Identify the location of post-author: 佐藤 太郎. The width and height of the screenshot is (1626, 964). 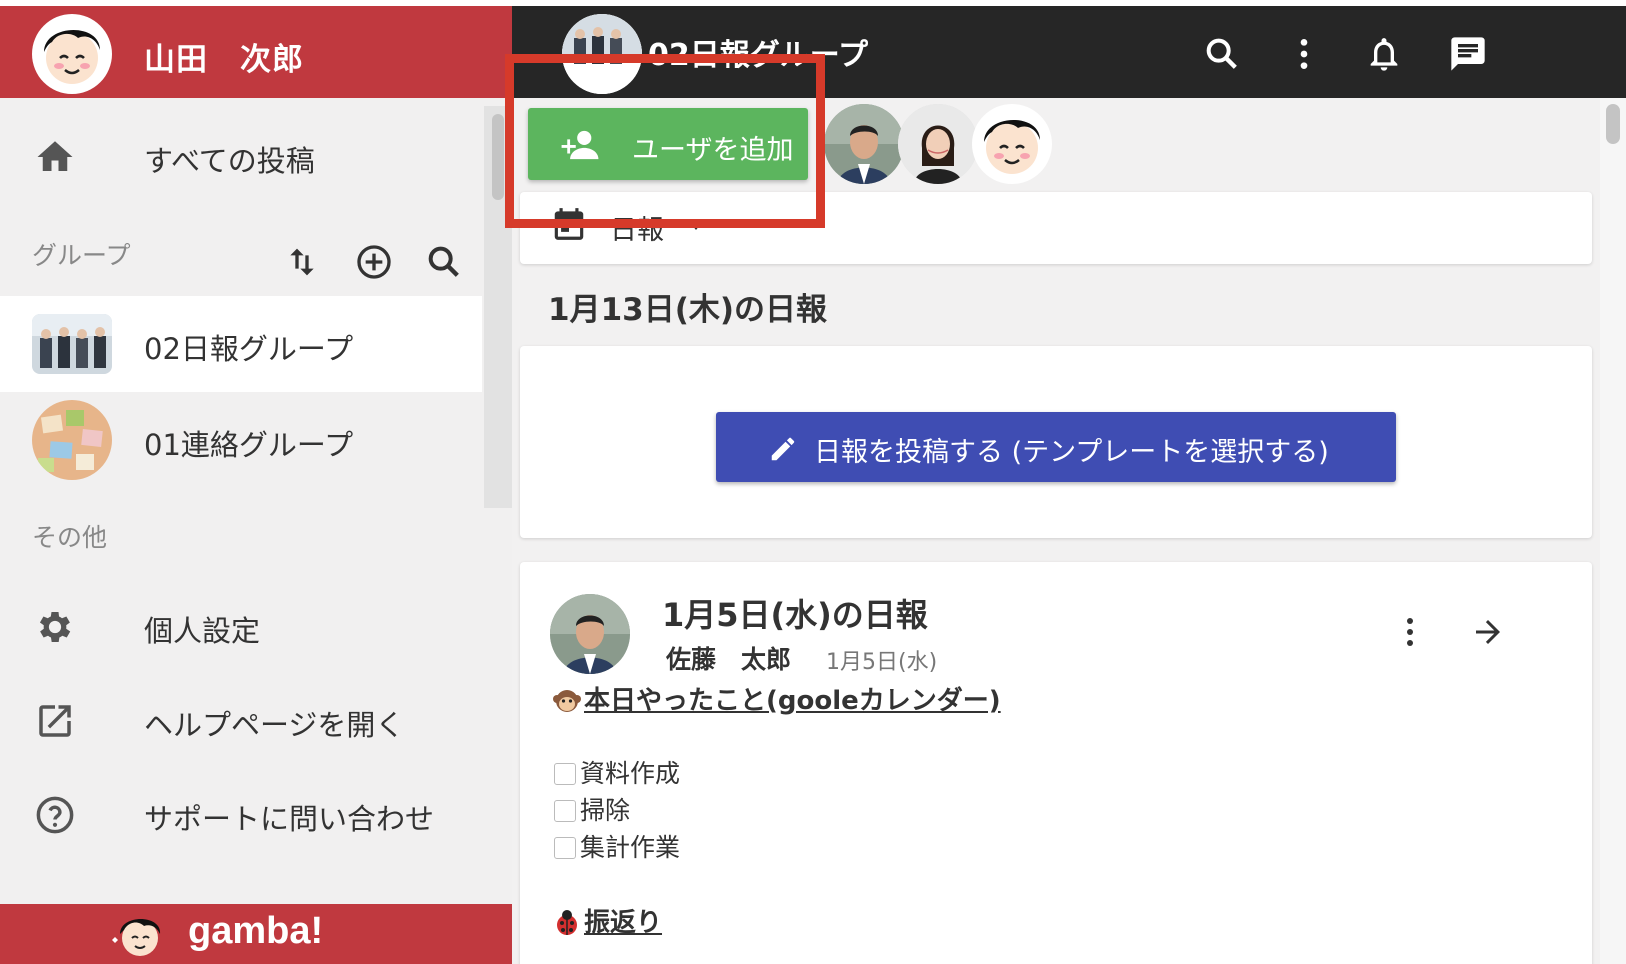
(729, 659).